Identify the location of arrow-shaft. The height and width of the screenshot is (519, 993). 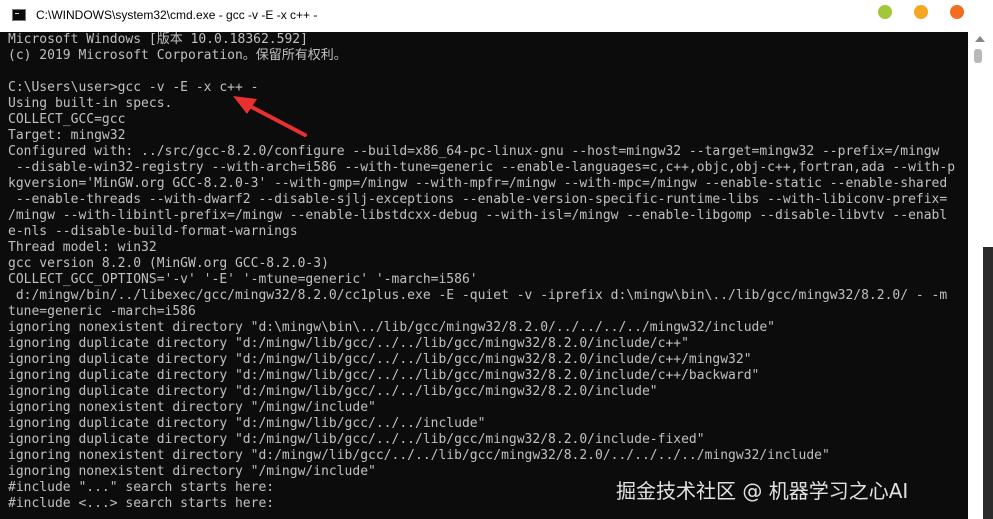
(275, 119).